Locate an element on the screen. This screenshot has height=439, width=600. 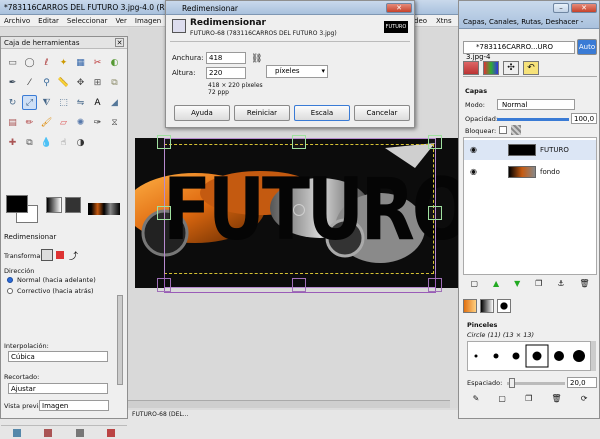
interpolation-select: Cúbica is located at coordinates (58, 356).